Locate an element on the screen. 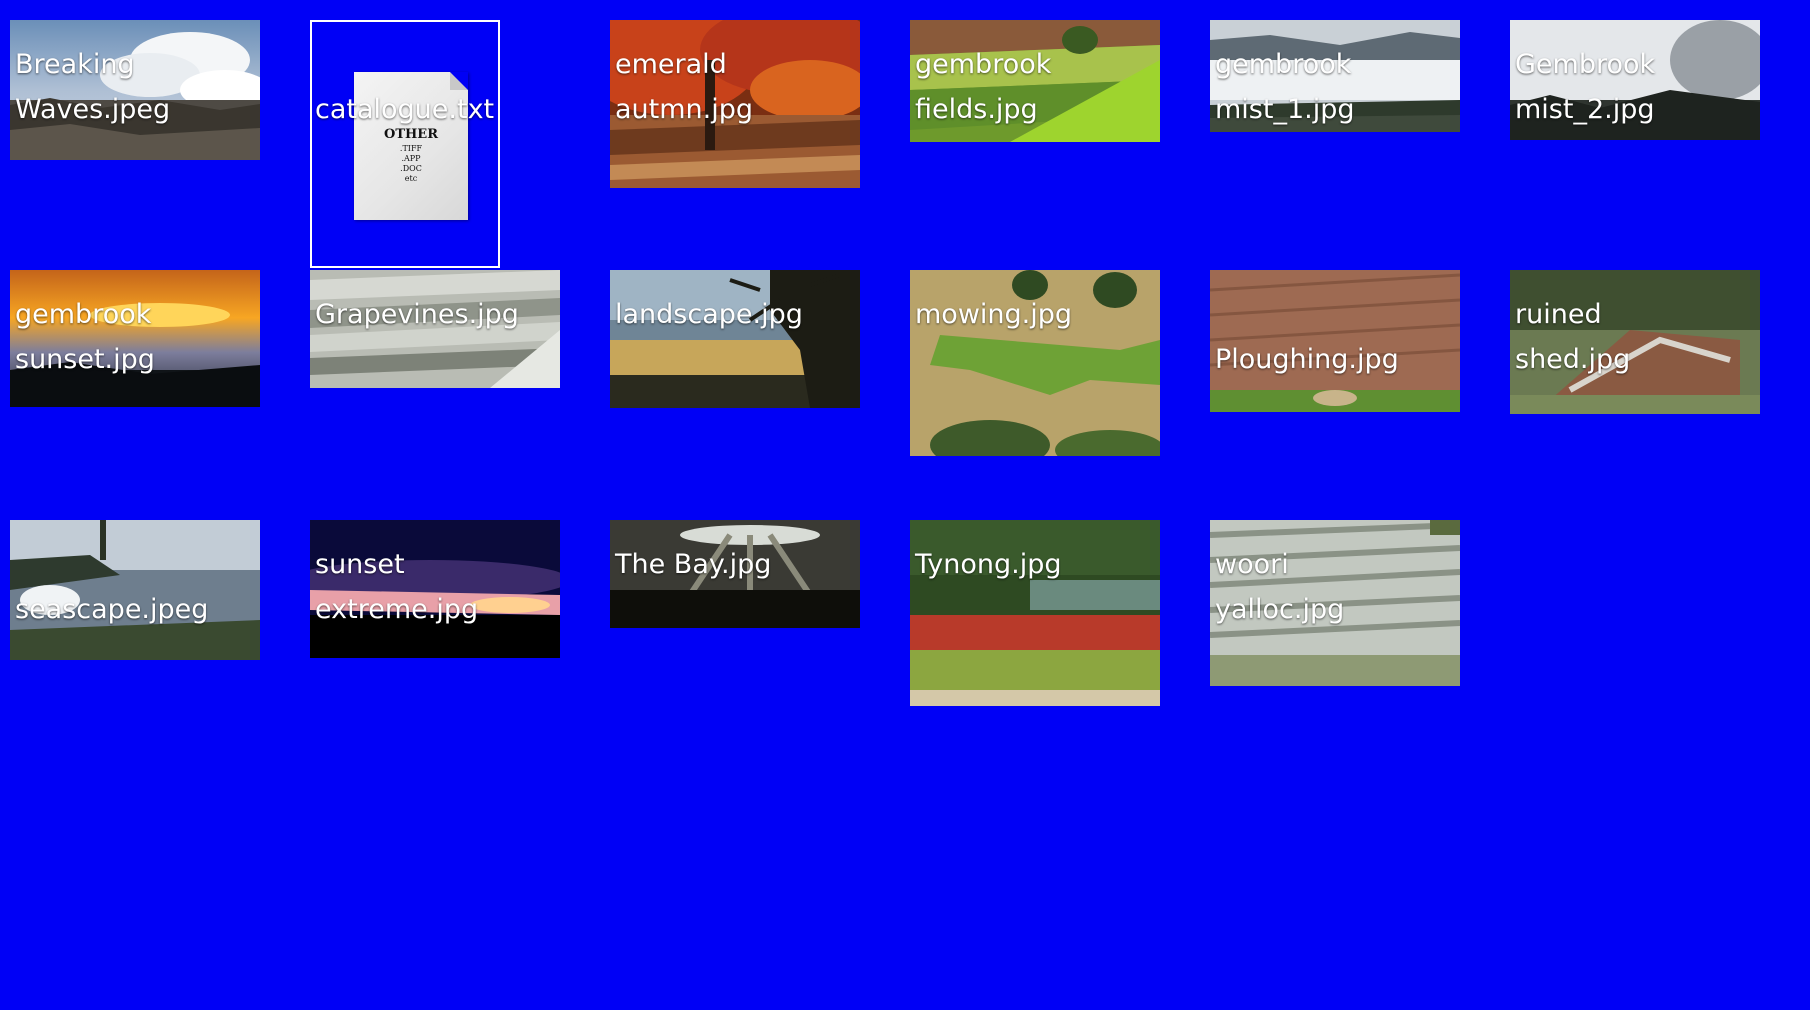  file-icon-gembrook-mist-1: gembrook mist_1.jpg is located at coordinates (1335, 76).